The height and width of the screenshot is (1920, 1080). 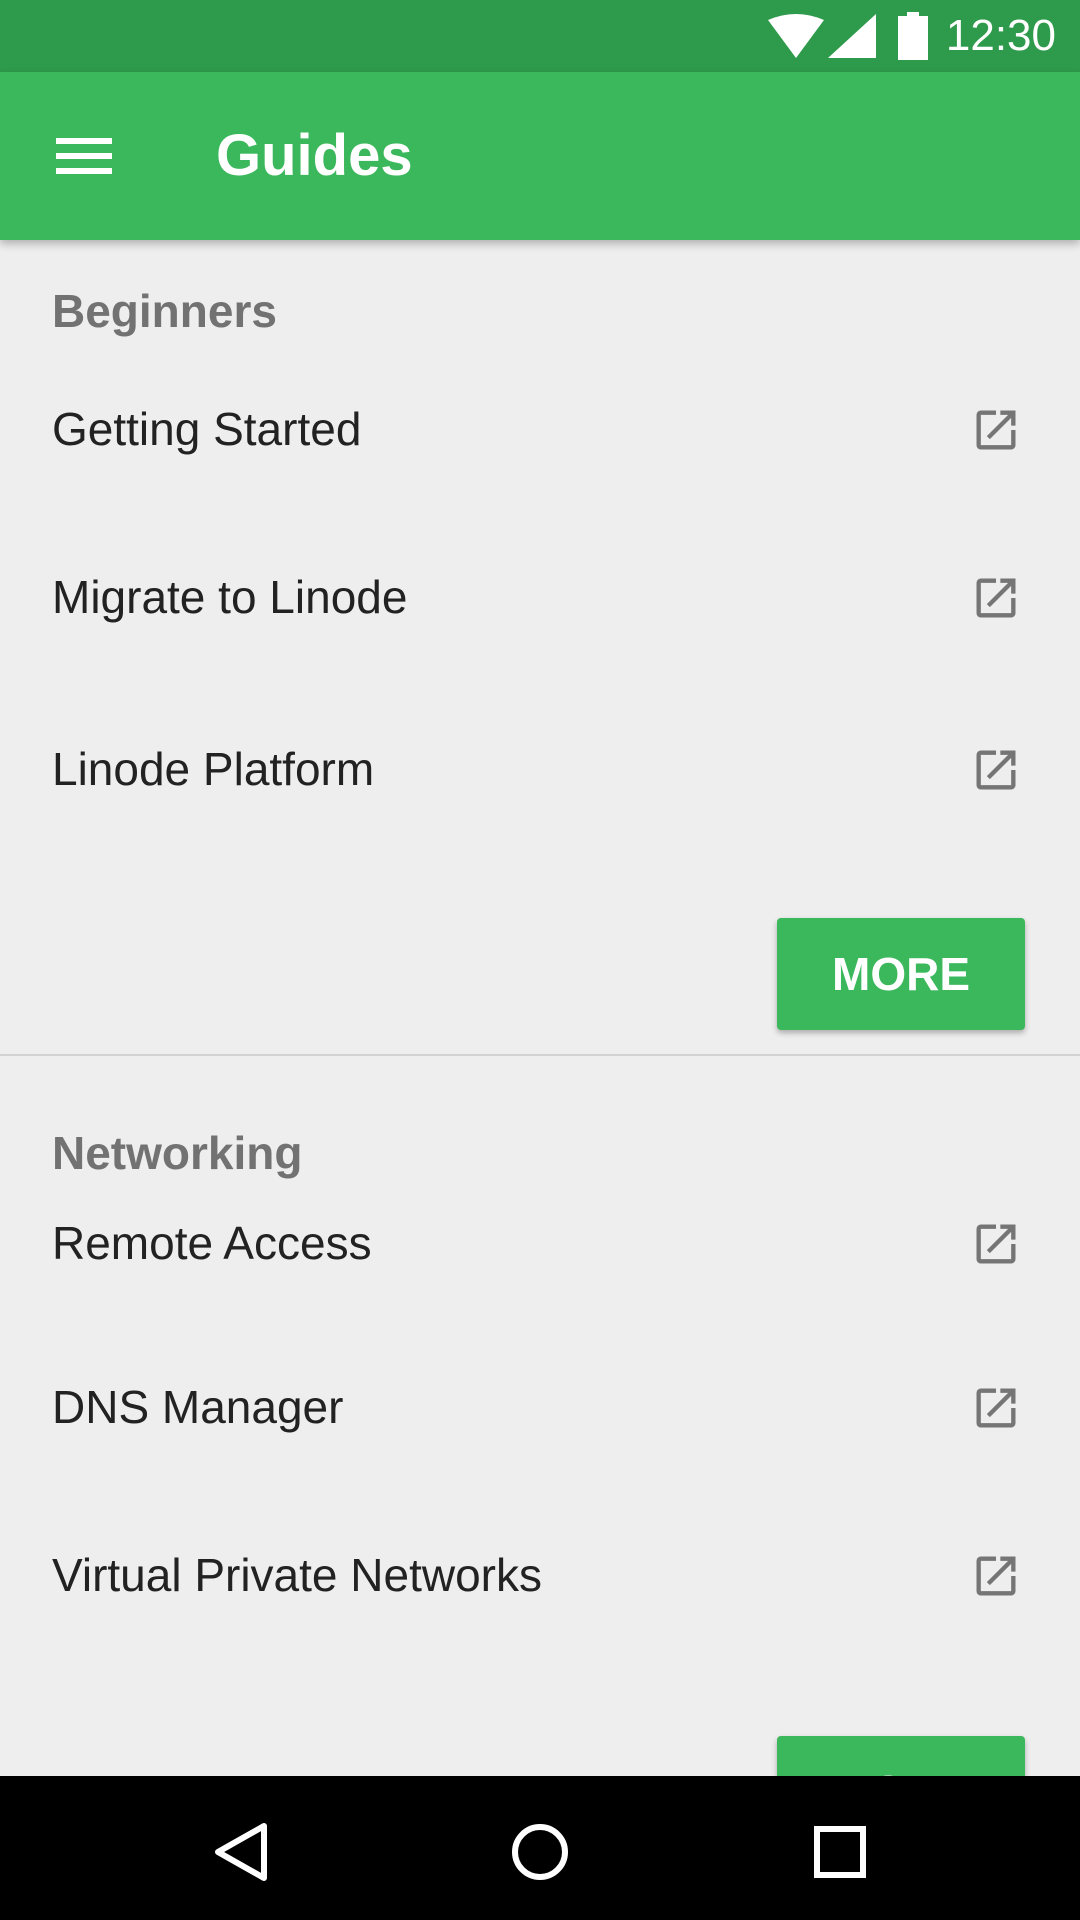 I want to click on list-item: DNS Manager, so click(x=540, y=1407).